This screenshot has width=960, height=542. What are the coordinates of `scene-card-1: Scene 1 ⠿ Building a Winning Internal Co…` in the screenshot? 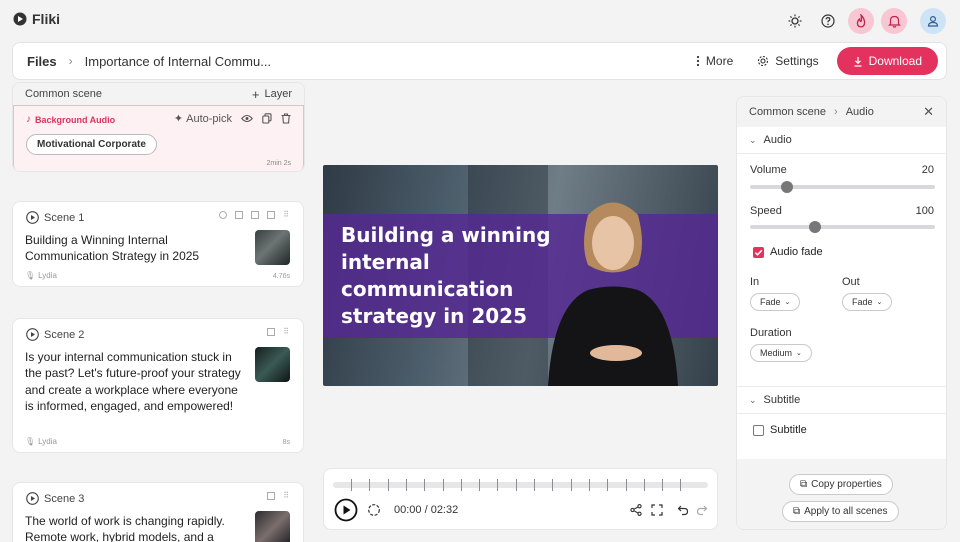 It's located at (158, 244).